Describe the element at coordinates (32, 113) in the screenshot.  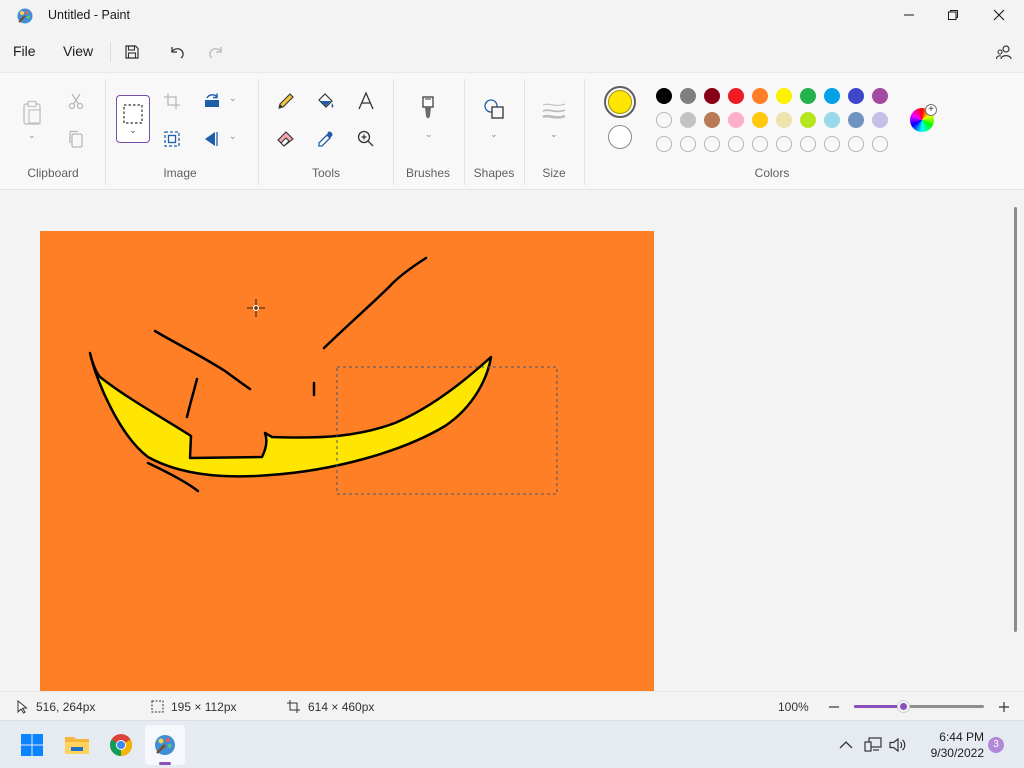
I see `paste-button` at that location.